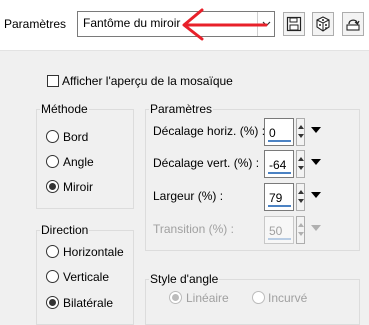 Image resolution: width=369 pixels, height=325 pixels. I want to click on reset-icon, so click(353, 25).